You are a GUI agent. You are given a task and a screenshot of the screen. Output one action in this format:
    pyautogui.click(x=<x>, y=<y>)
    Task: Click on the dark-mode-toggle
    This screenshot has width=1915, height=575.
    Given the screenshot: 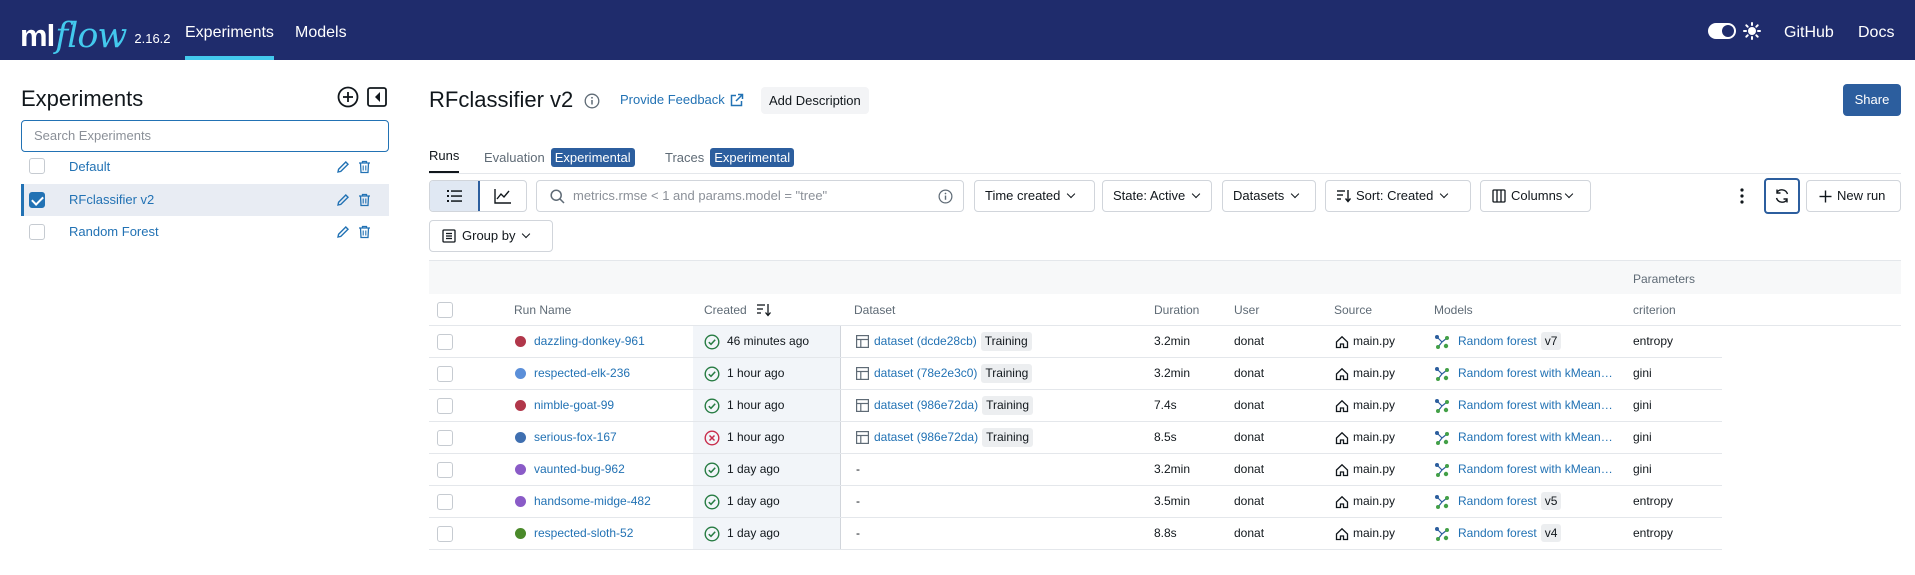 What is the action you would take?
    pyautogui.click(x=1722, y=31)
    